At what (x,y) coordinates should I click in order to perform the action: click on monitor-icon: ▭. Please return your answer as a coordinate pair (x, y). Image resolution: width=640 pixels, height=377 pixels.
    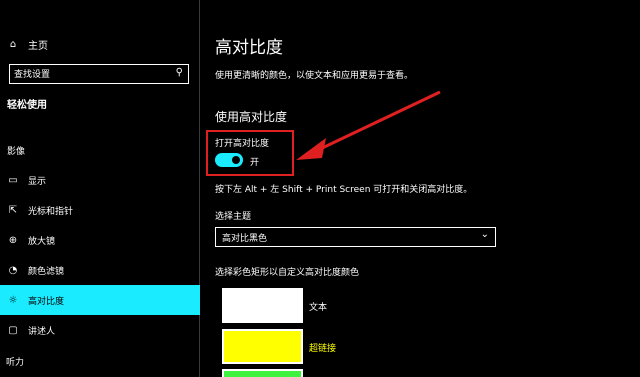
    Looking at the image, I should click on (13, 180).